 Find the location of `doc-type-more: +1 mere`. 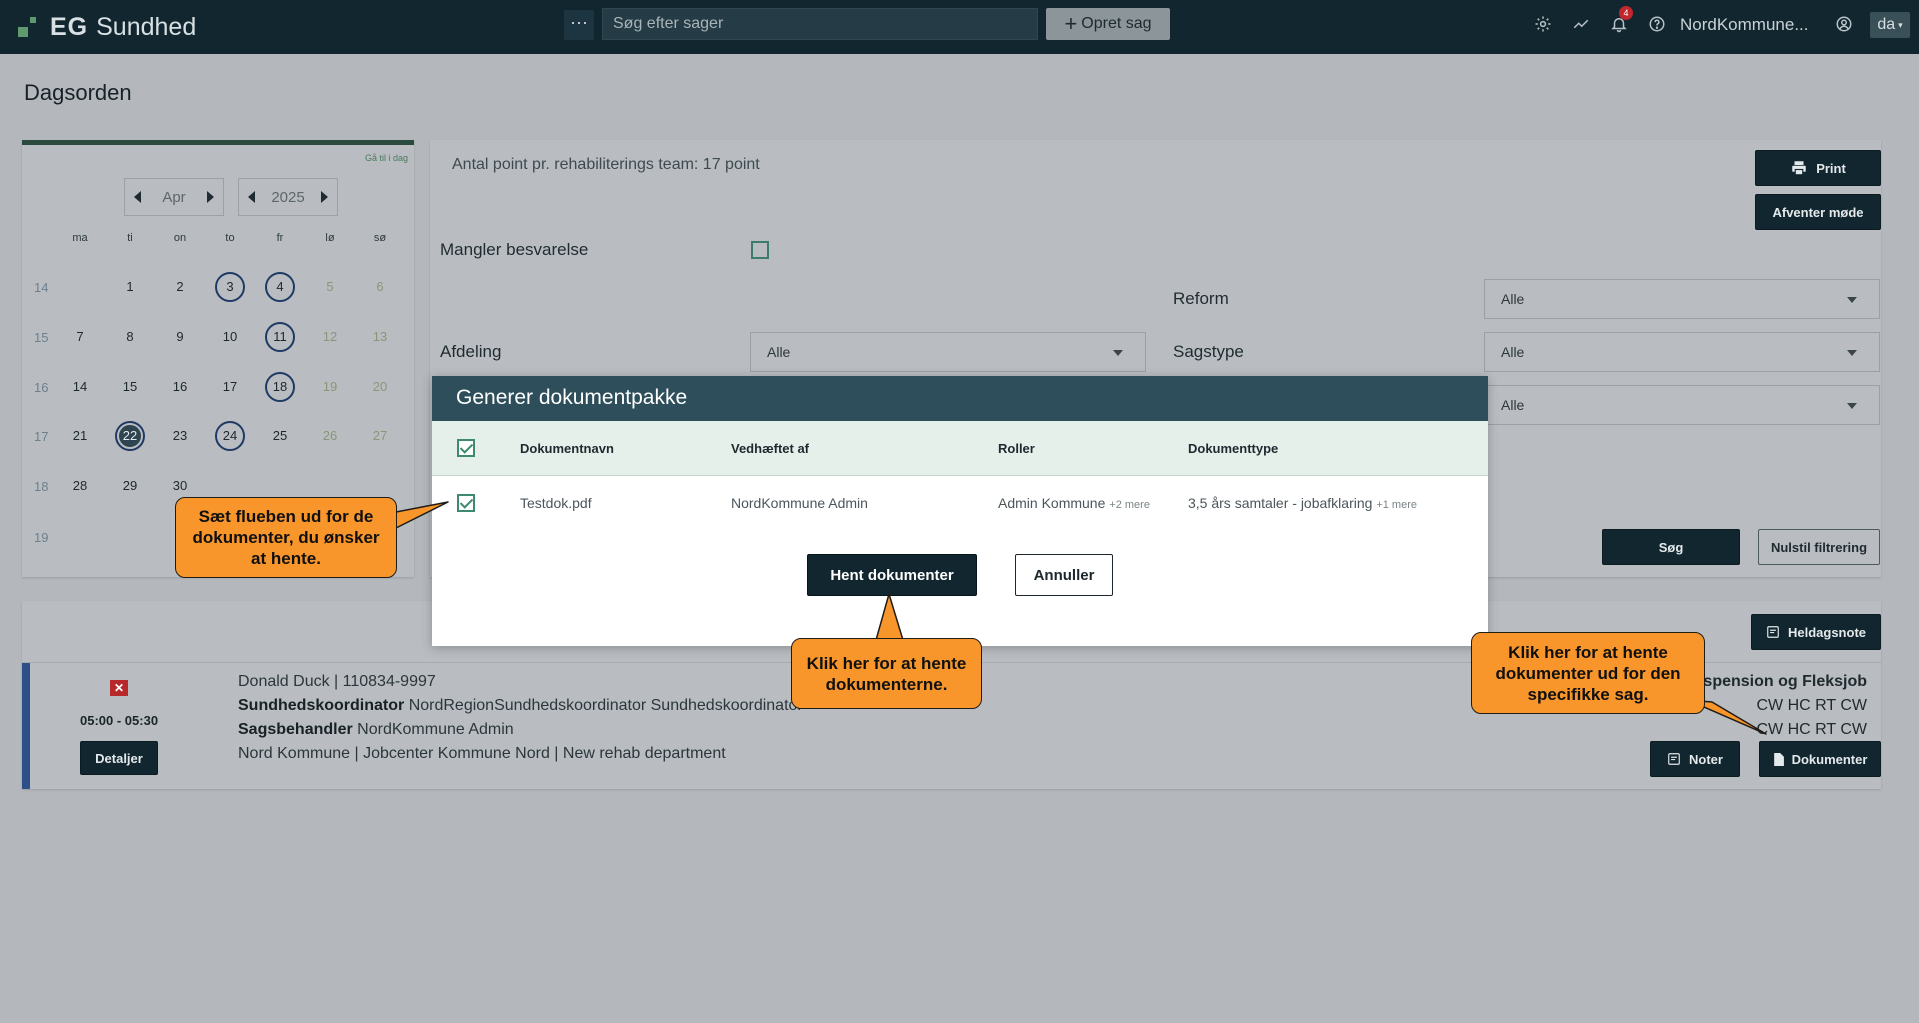

doc-type-more: +1 mere is located at coordinates (1396, 505).